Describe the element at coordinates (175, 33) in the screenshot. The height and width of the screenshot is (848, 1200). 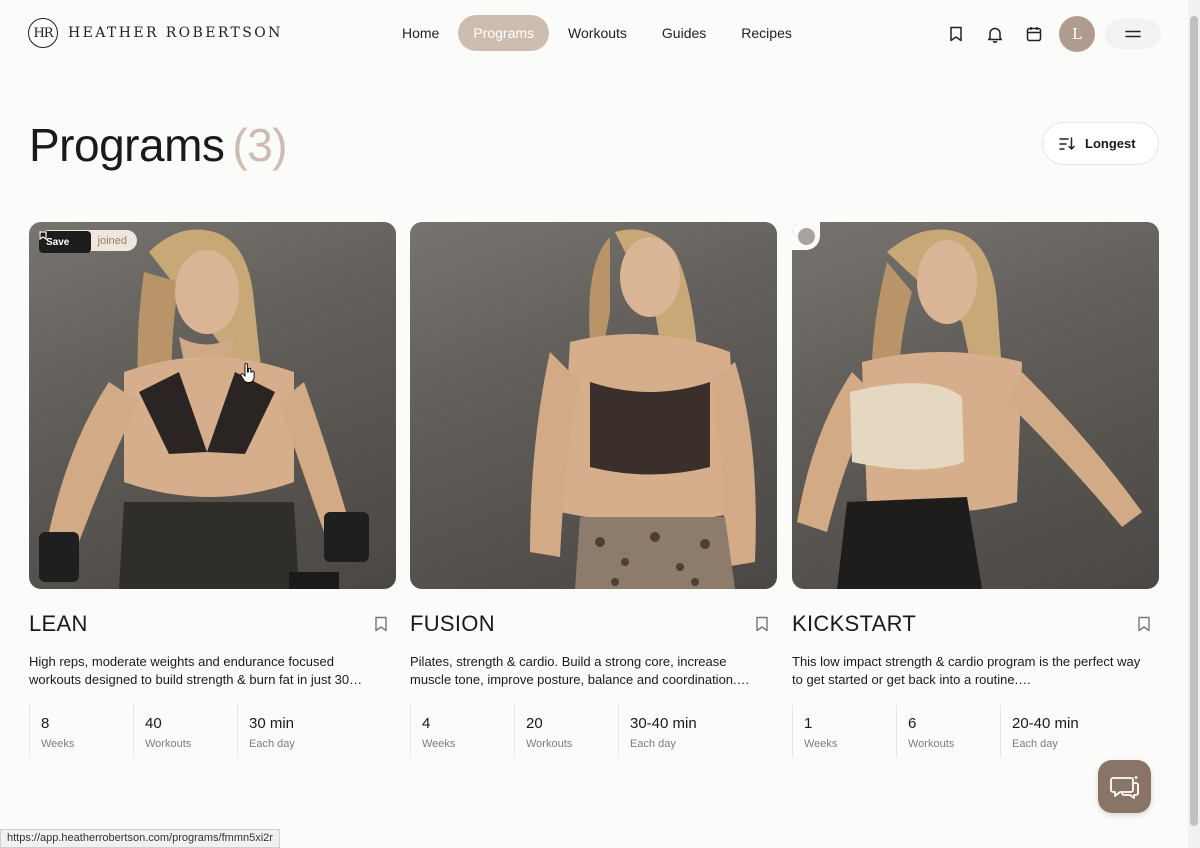
I see `brand-name: HEATHER ROBERTSON` at that location.